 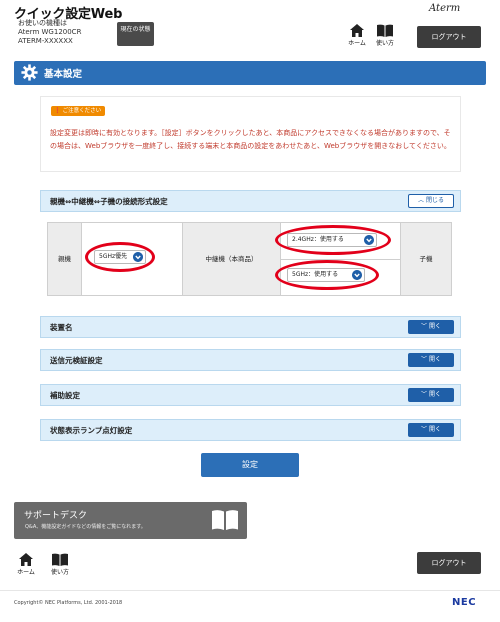 I want to click on panel-device-name: 装置名 ﹀ 開く, so click(x=250, y=327).